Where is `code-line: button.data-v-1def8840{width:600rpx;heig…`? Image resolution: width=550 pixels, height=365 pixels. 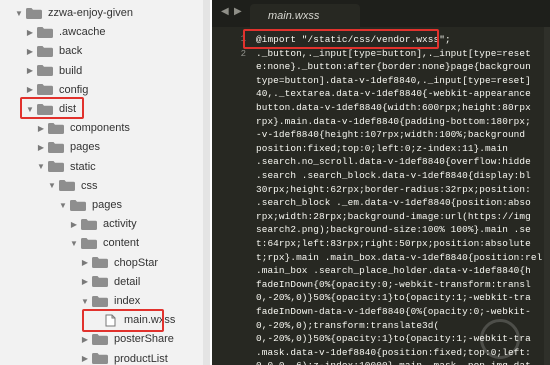
code-line: button.data-v-1def8840{width:600rpx;heig… is located at coordinates (393, 107).